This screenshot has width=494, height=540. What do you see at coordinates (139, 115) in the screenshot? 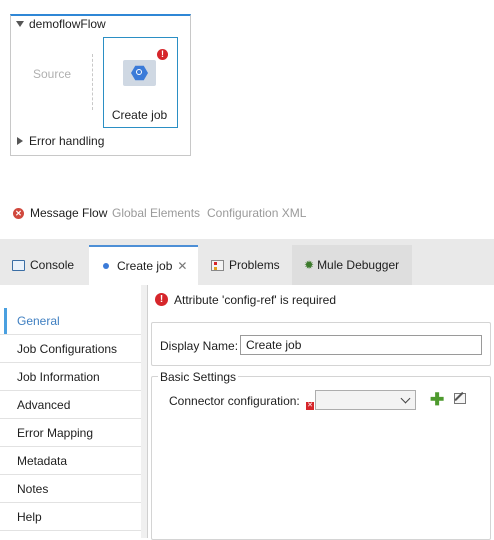
I see `component-label: Create job` at bounding box center [139, 115].